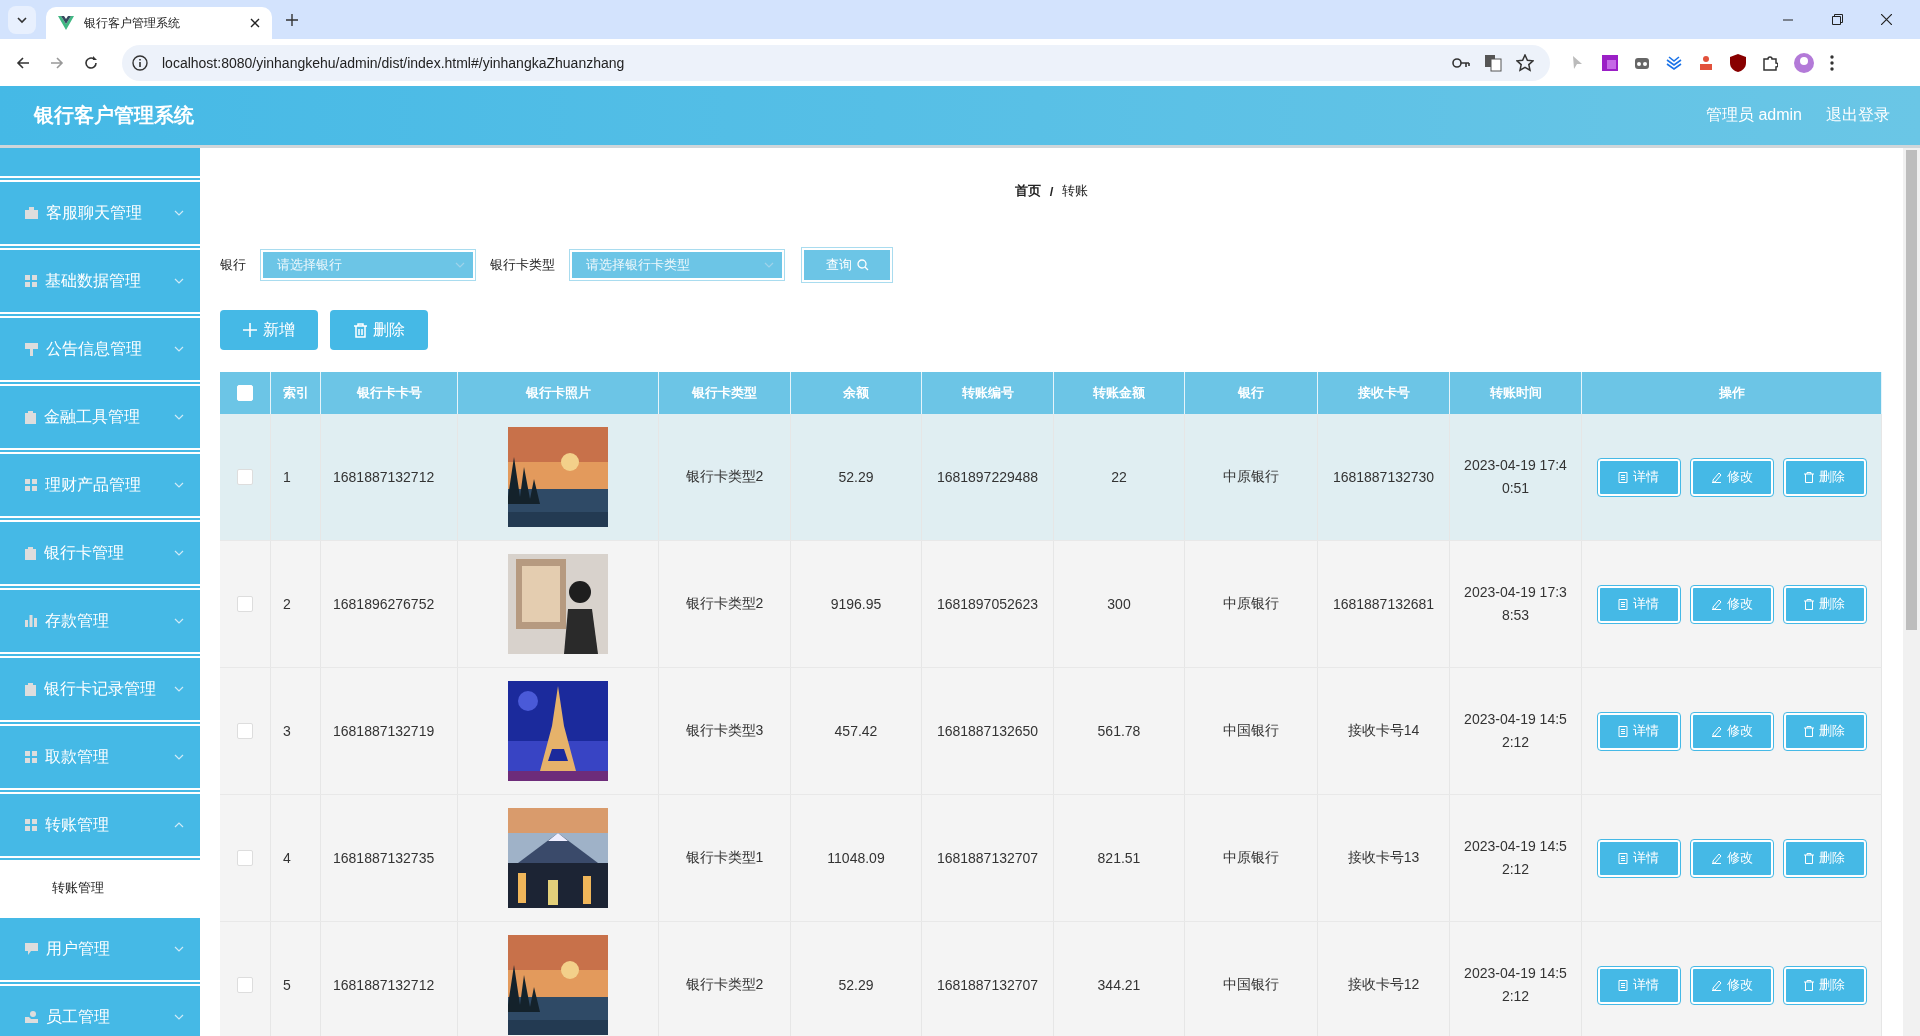  I want to click on table-cell: 1681887132707, so click(987, 858).